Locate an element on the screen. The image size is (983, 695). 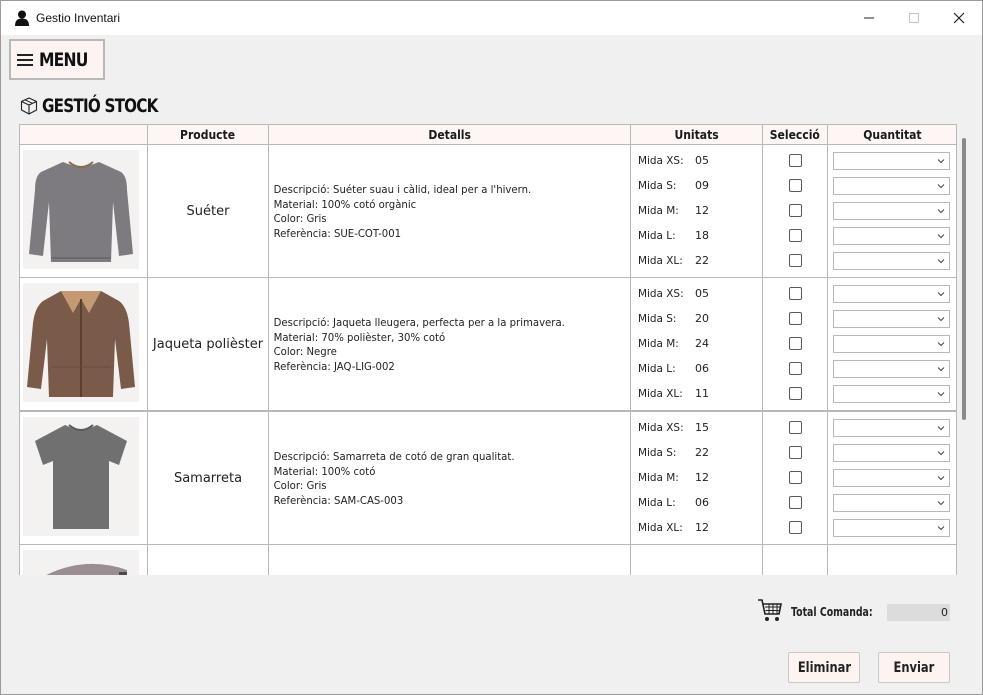
product-details-cell is located at coordinates (449, 559).